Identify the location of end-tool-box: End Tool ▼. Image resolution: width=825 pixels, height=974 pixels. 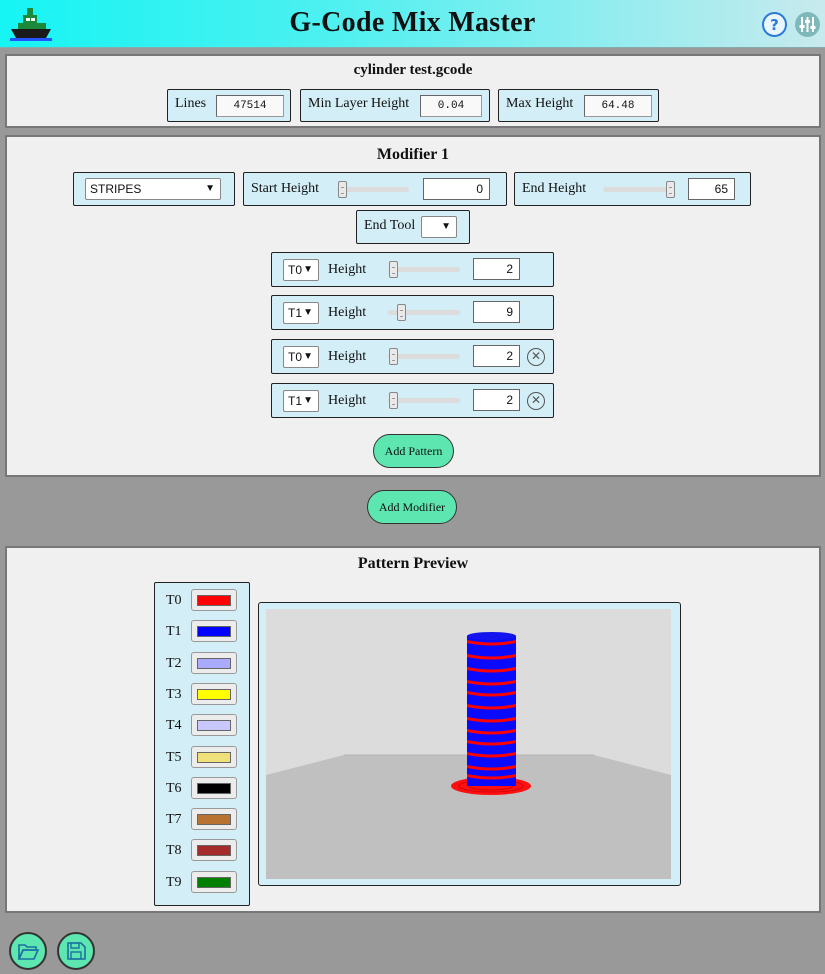
(413, 227).